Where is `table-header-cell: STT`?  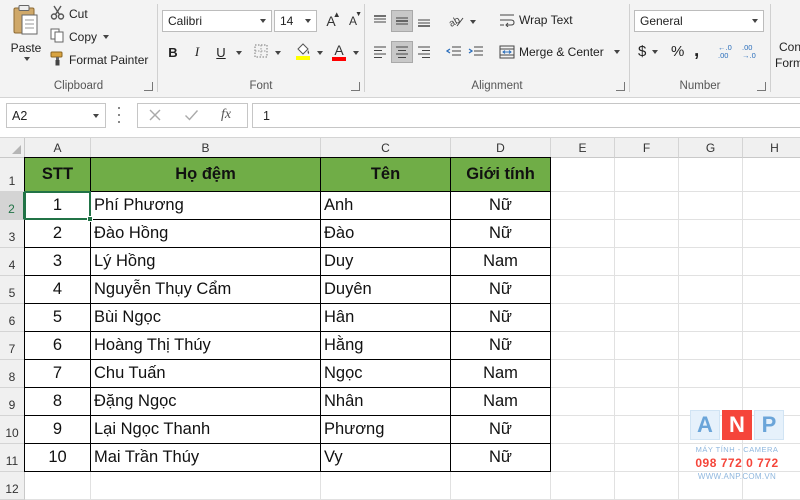
table-header-cell: STT is located at coordinates (58, 175).